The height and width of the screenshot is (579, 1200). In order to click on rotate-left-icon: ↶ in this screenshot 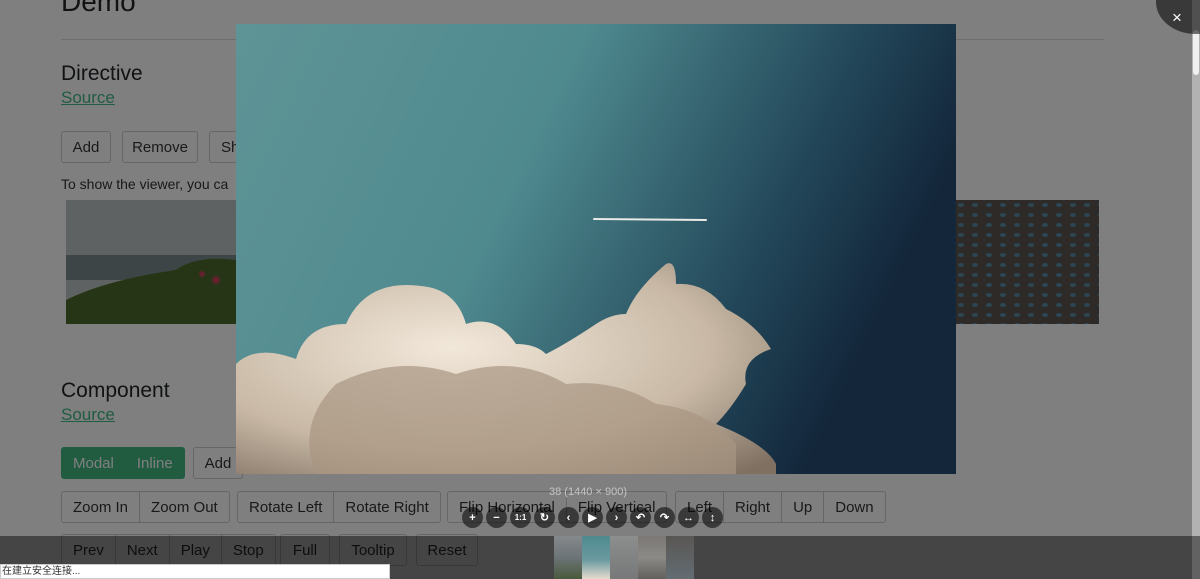, I will do `click(640, 518)`.